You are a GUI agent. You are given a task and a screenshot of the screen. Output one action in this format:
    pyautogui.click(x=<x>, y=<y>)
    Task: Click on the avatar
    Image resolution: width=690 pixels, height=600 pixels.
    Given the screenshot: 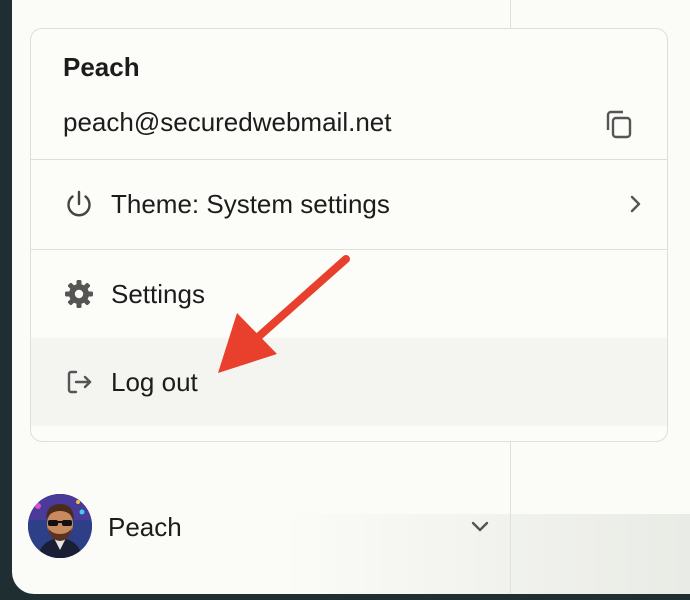 What is the action you would take?
    pyautogui.click(x=60, y=526)
    